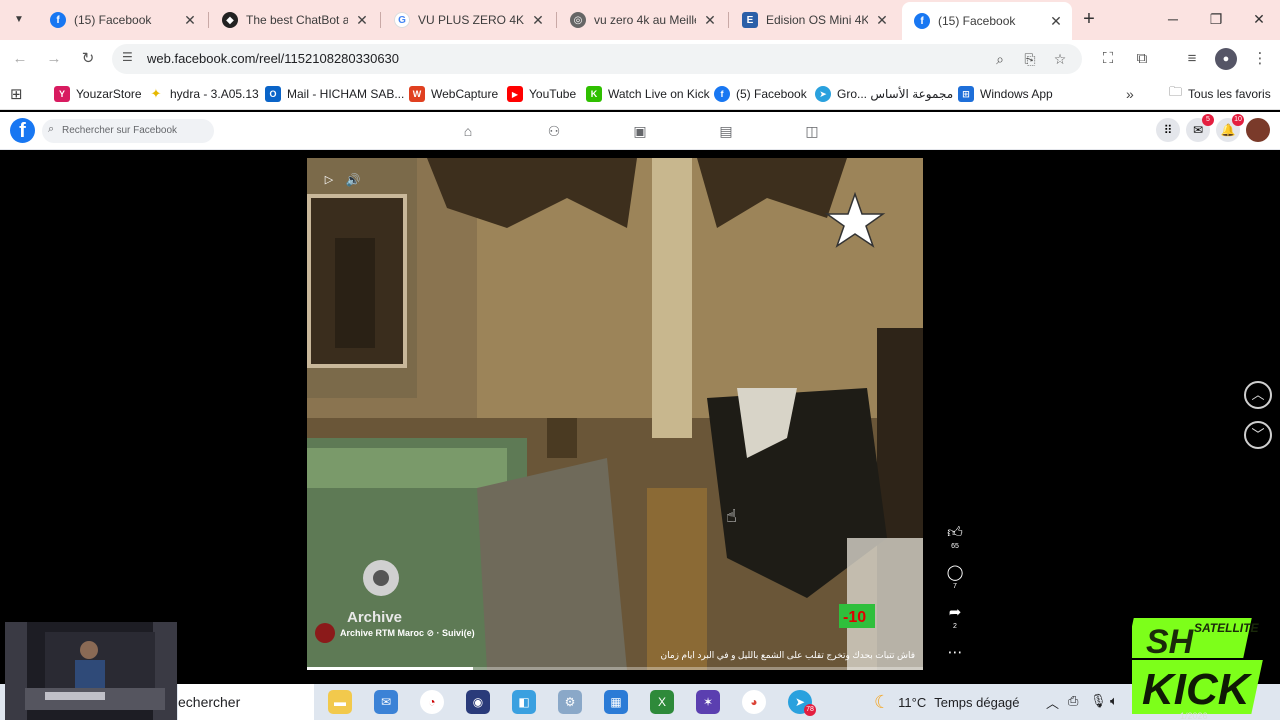 This screenshot has width=1280, height=720. I want to click on tab-facebook-1: f (15) Facebook ✕, so click(122, 20).